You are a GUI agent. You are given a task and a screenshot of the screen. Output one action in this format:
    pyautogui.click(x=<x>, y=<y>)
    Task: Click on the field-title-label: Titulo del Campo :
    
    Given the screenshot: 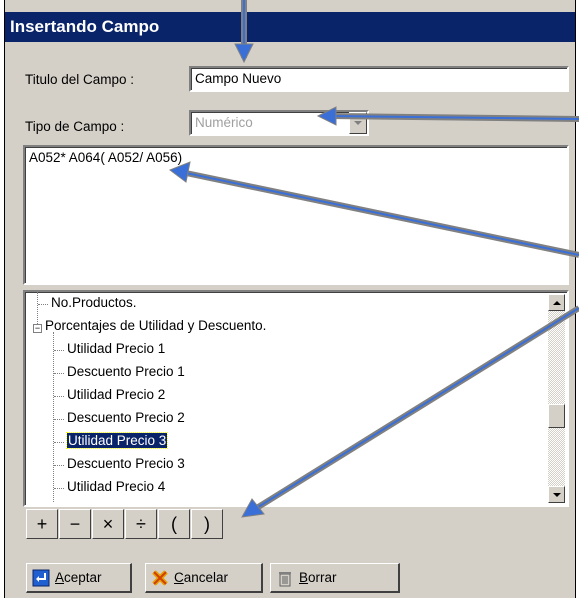 What is the action you would take?
    pyautogui.click(x=80, y=79)
    